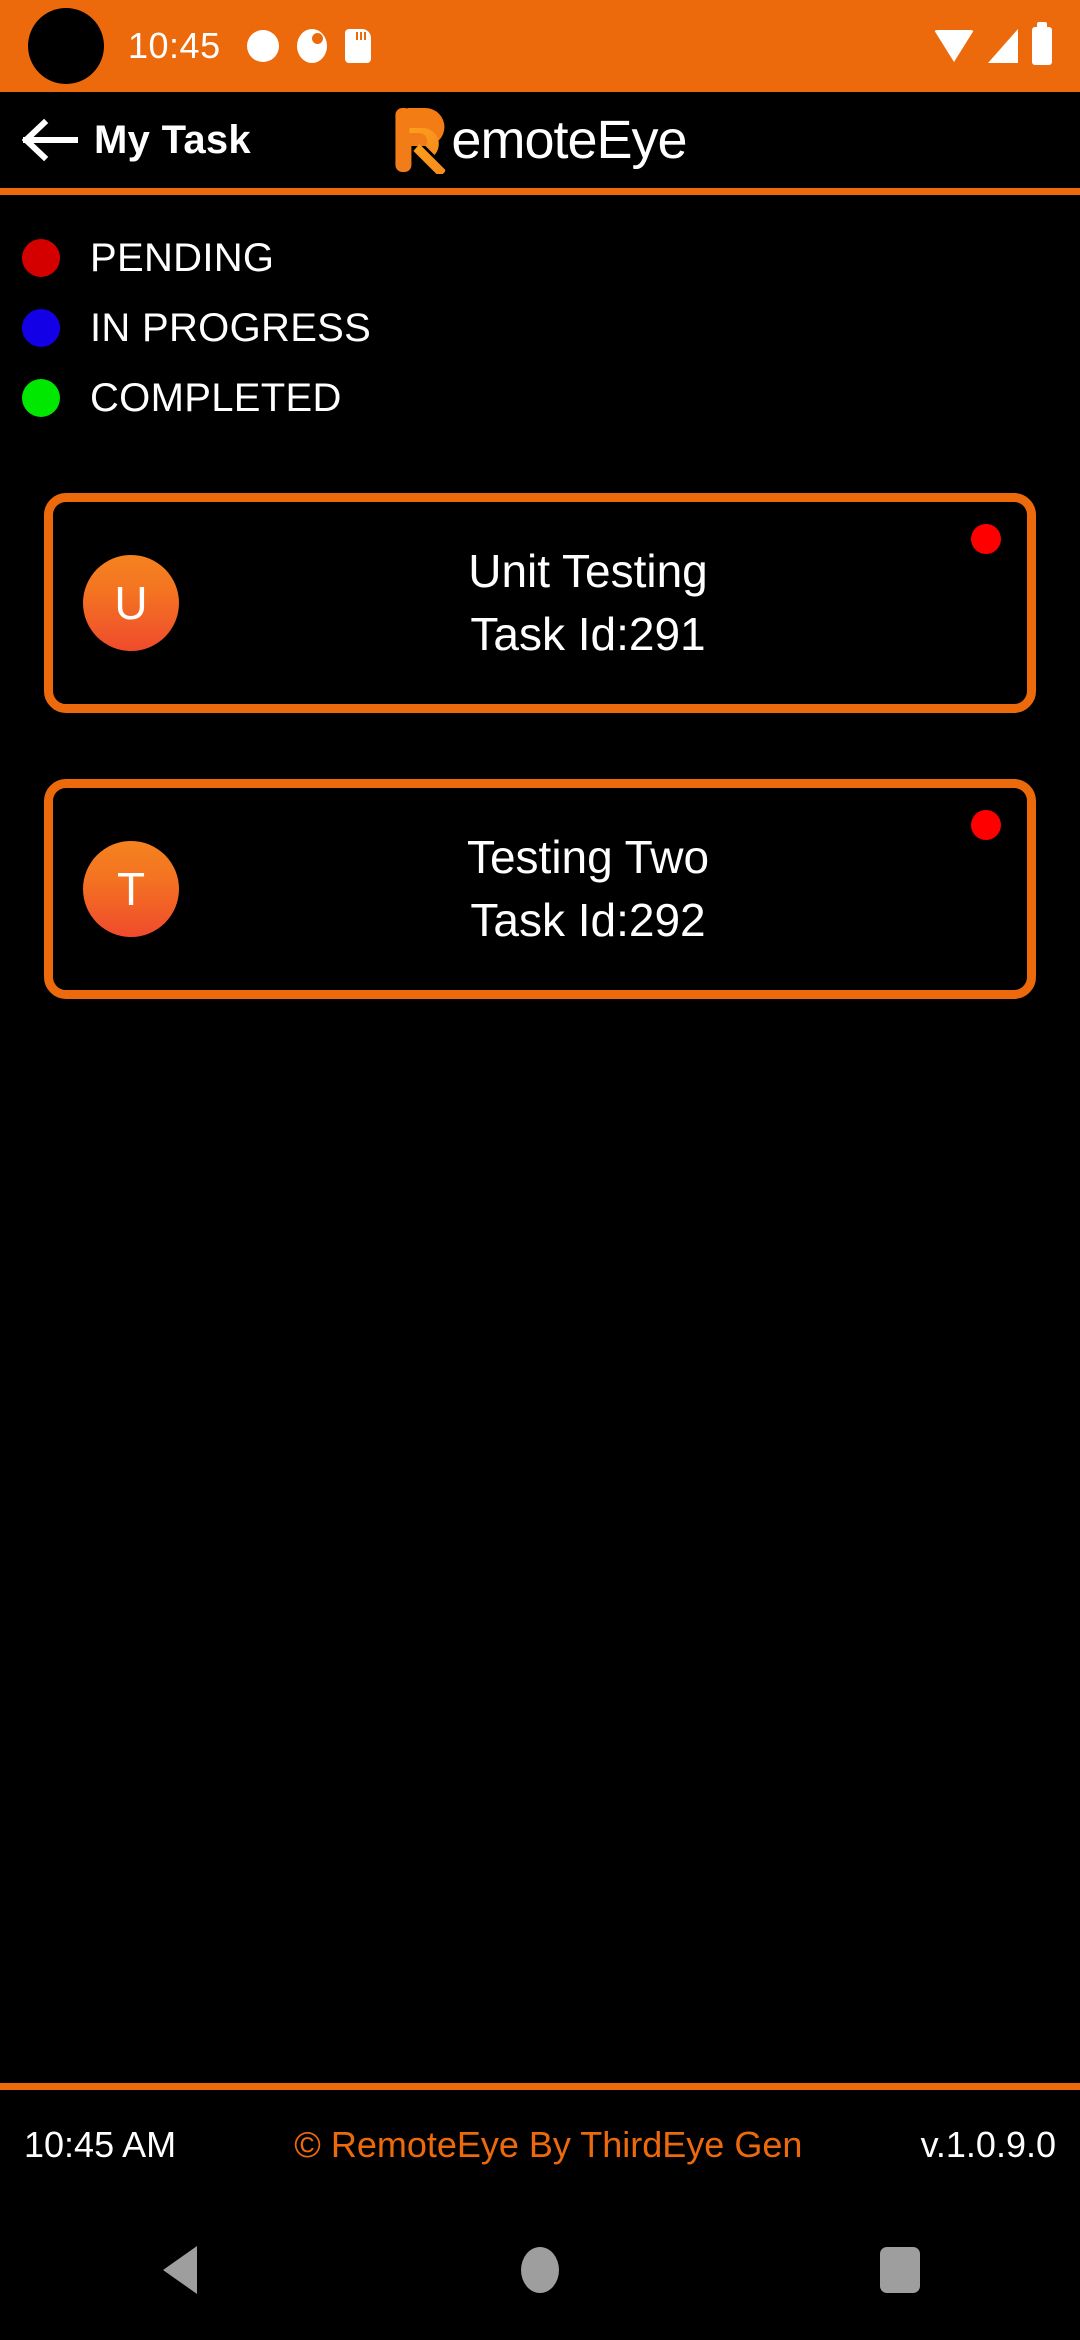 The width and height of the screenshot is (1080, 2340). What do you see at coordinates (172, 139) in the screenshot?
I see `back-button-label: My Task` at bounding box center [172, 139].